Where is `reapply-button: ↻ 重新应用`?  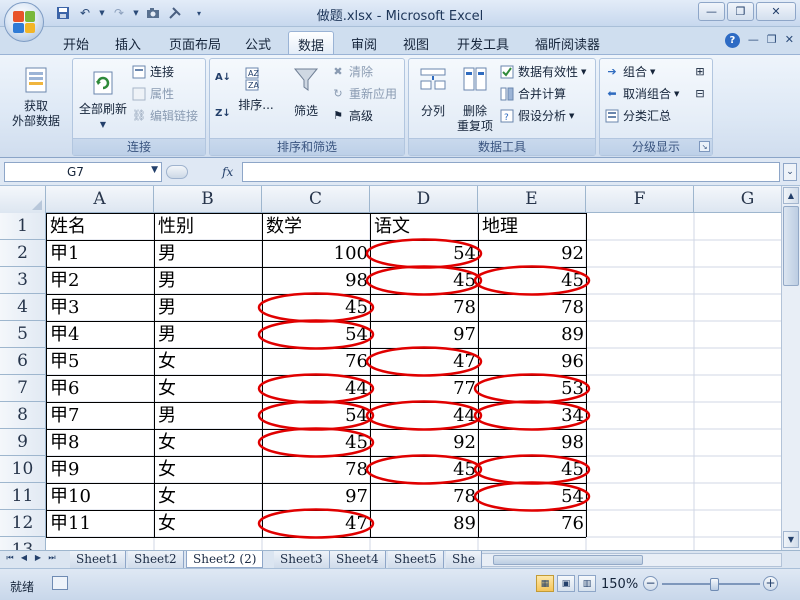
reapply-button: ↻ 重新应用 is located at coordinates (363, 93).